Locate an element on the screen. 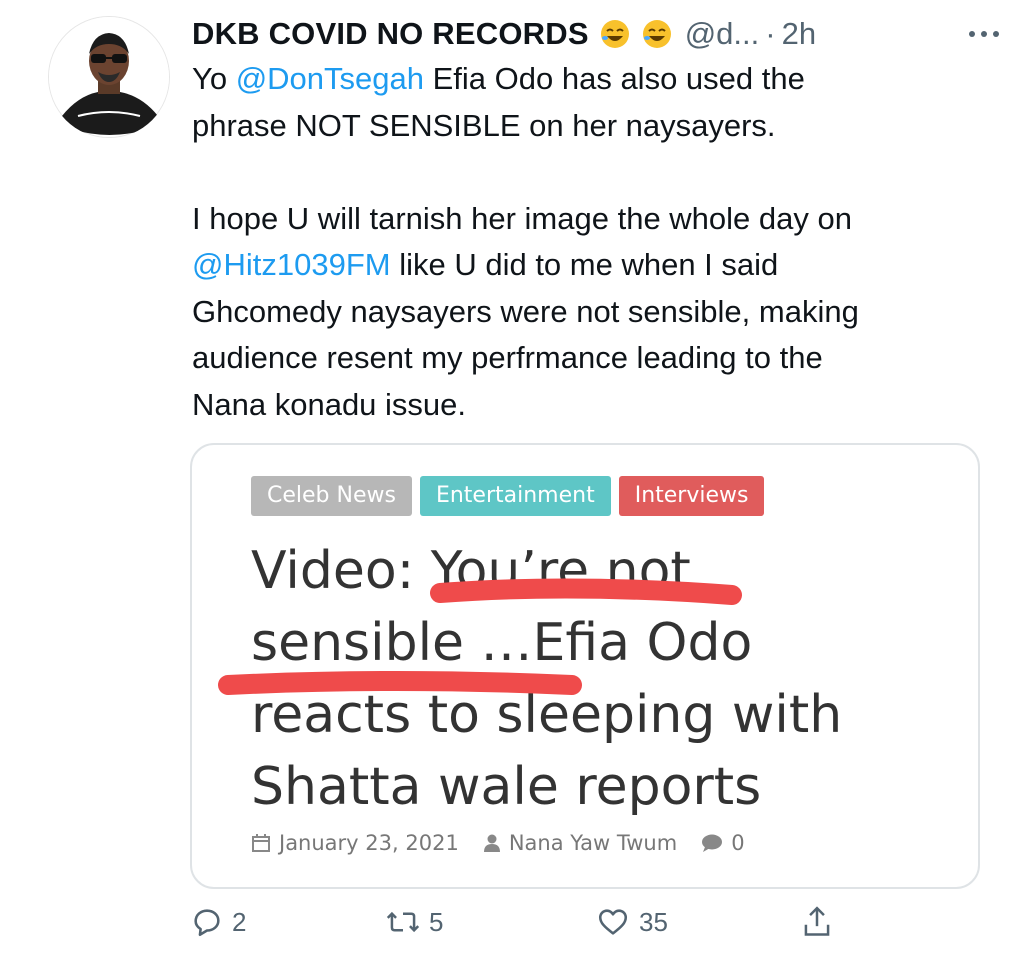  author-text: Nana Yaw Twum is located at coordinates (593, 843).